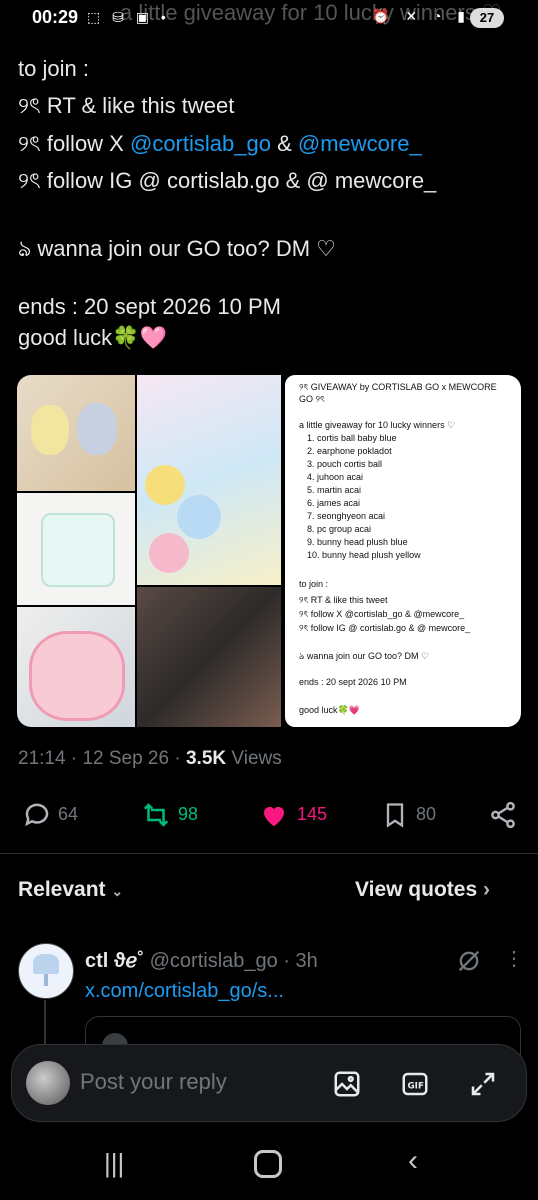 This screenshot has width=538, height=1200. Describe the element at coordinates (68, 814) in the screenshot. I see `reply-count: 64` at that location.